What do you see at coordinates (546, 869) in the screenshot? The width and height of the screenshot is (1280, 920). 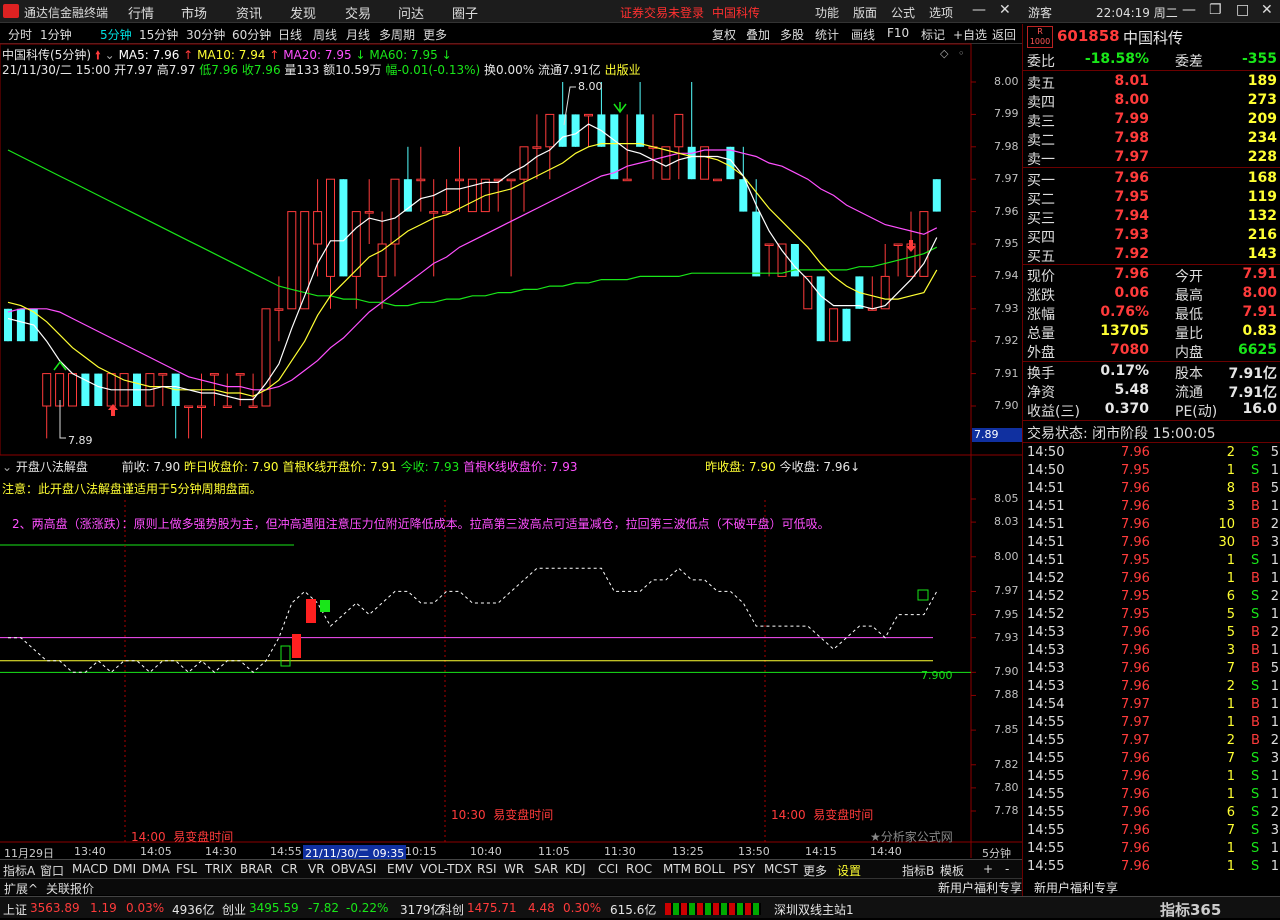 I see `indicator-tab-16: SAR` at bounding box center [546, 869].